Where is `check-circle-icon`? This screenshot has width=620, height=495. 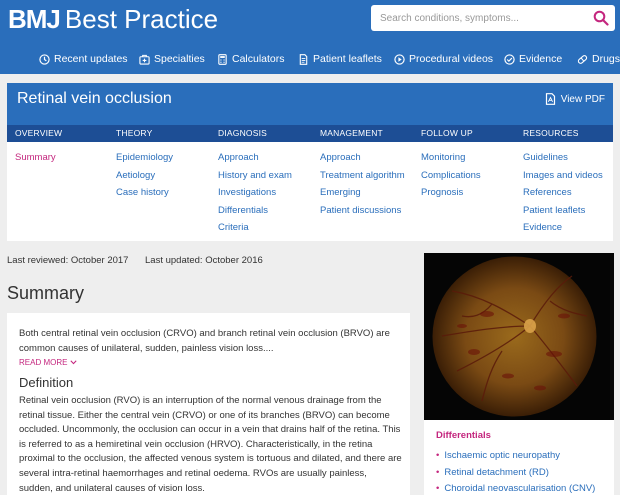 check-circle-icon is located at coordinates (509, 59).